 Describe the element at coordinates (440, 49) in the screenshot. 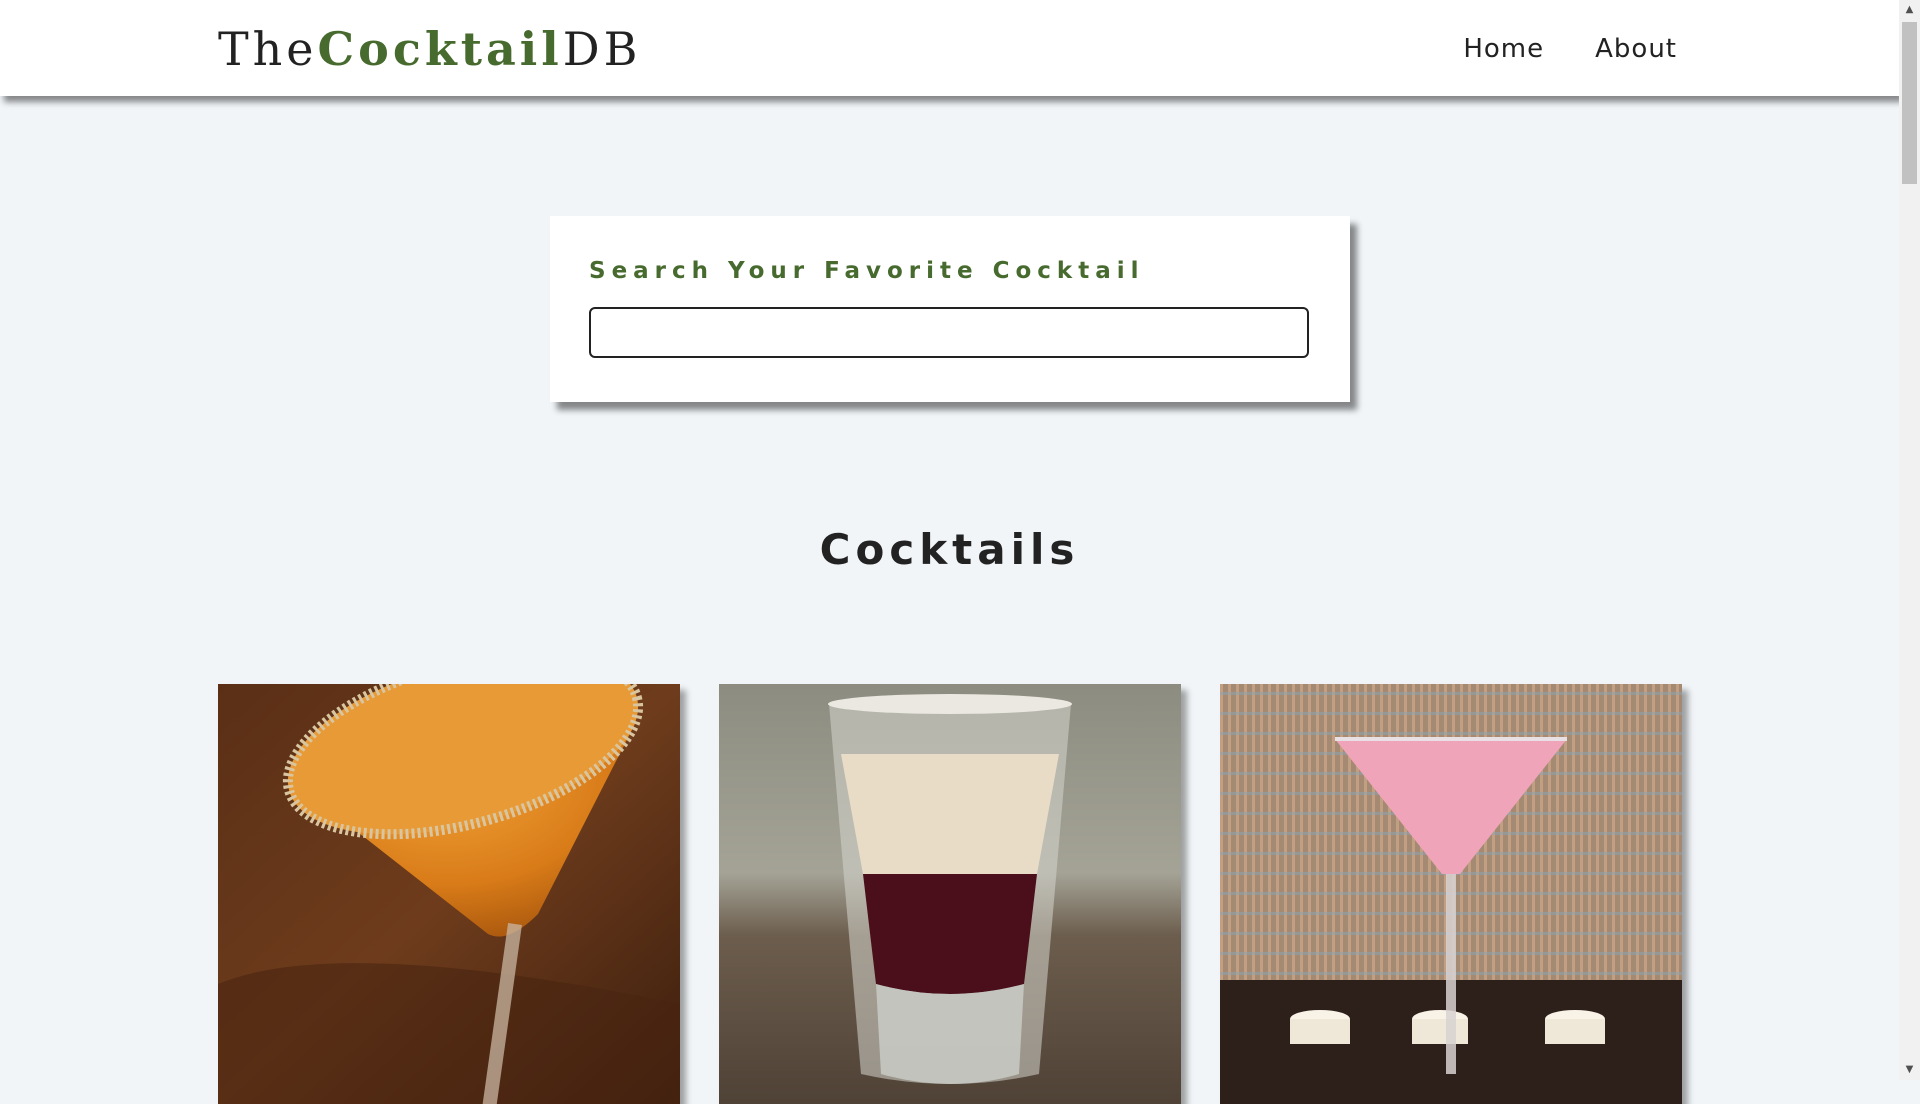

I see `logo-brand: Cocktail` at that location.